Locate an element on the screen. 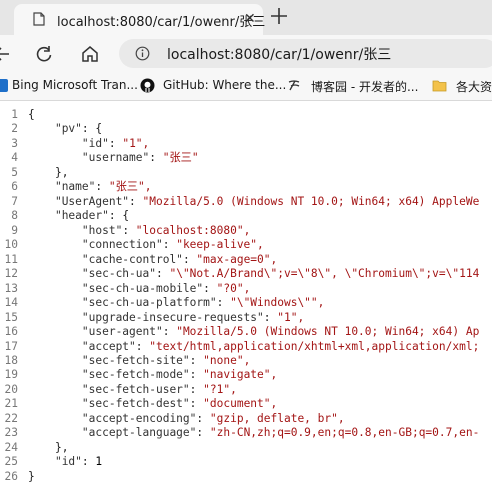  navigation-bar: localhost:8080/car/1/owenr/张三 is located at coordinates (246, 53).